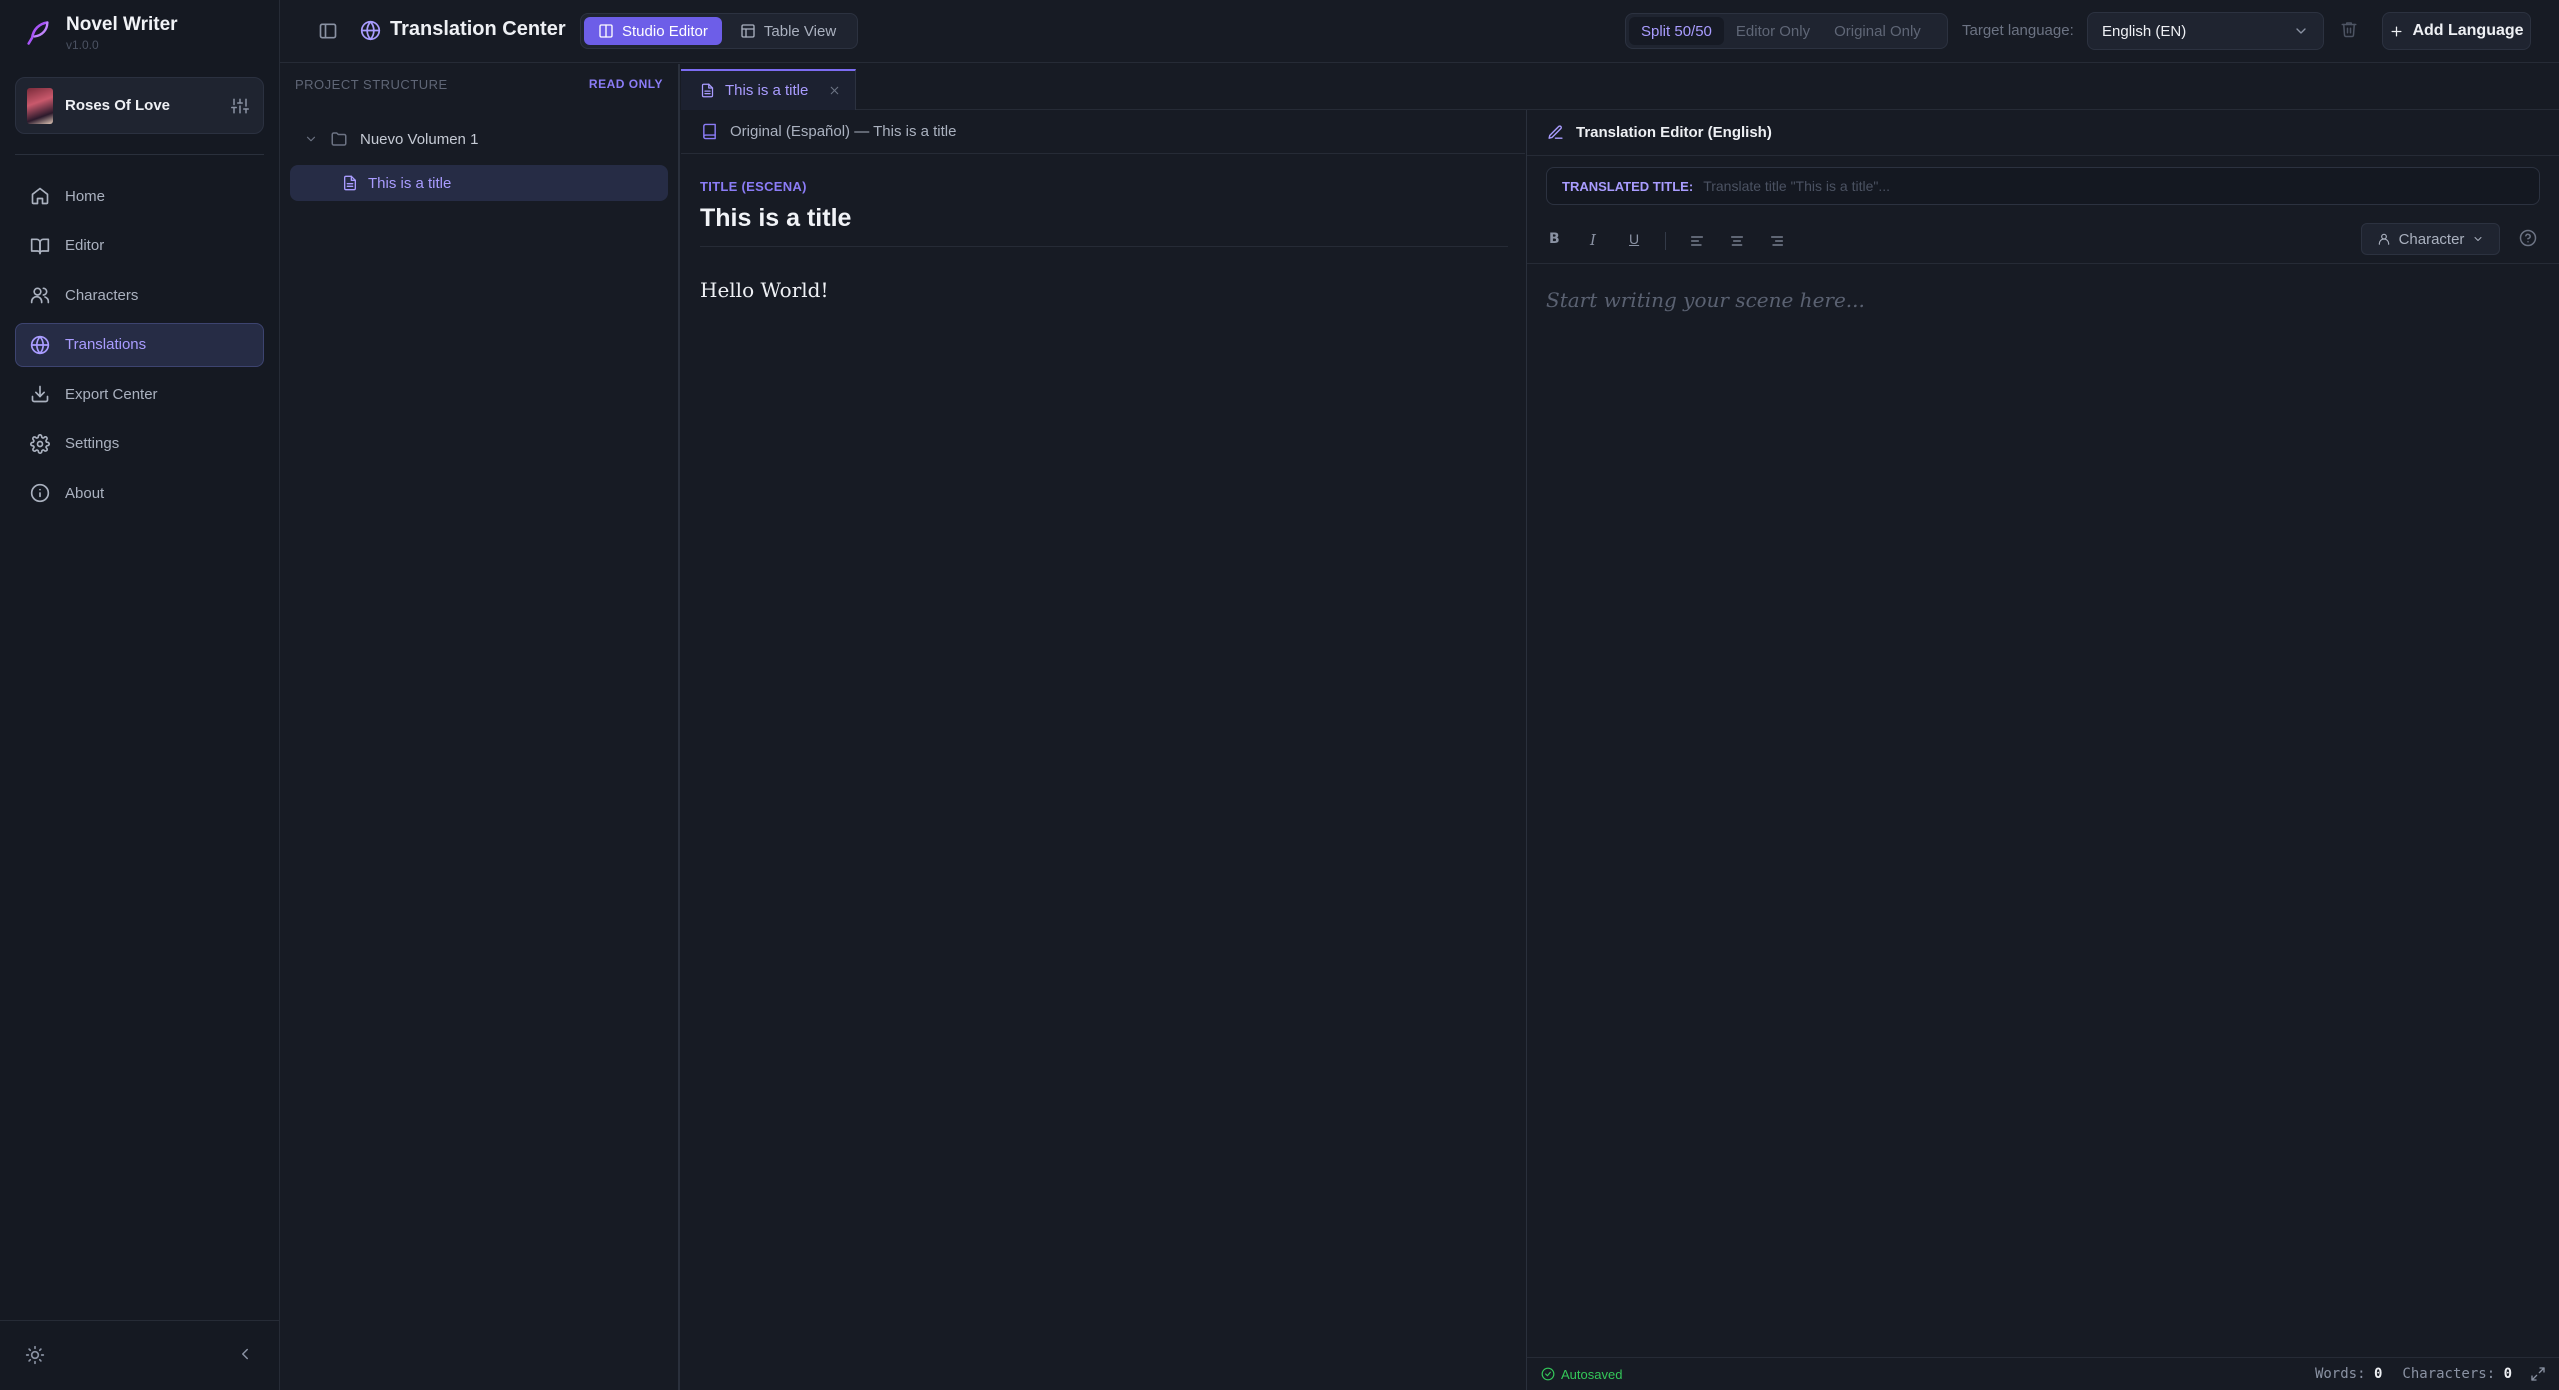  I want to click on add-language-label: Add Language, so click(2468, 30).